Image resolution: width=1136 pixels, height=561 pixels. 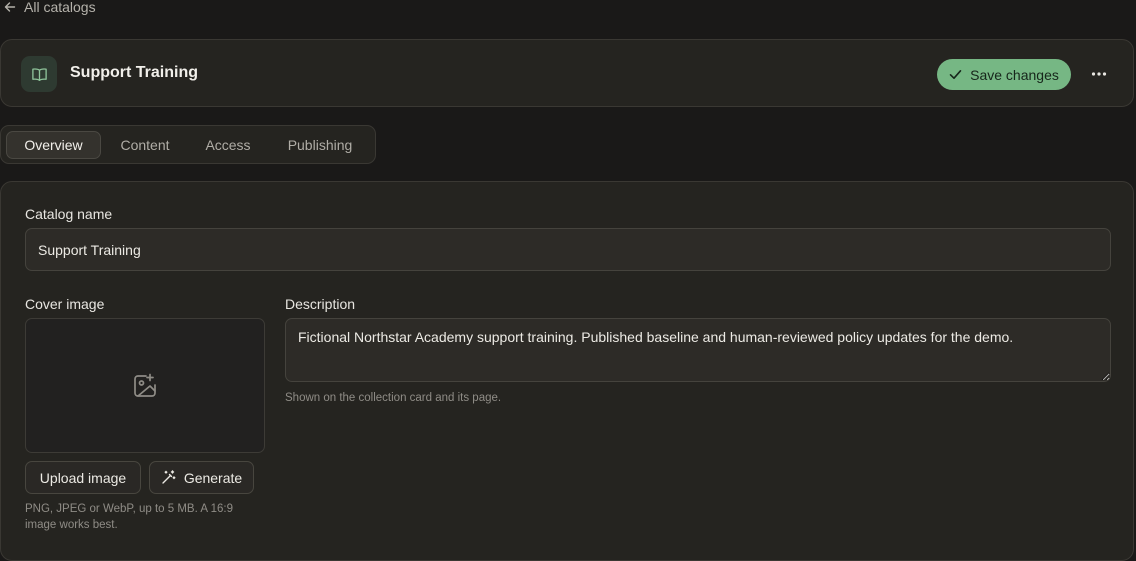 I want to click on cover-image-dropzone, so click(x=145, y=385).